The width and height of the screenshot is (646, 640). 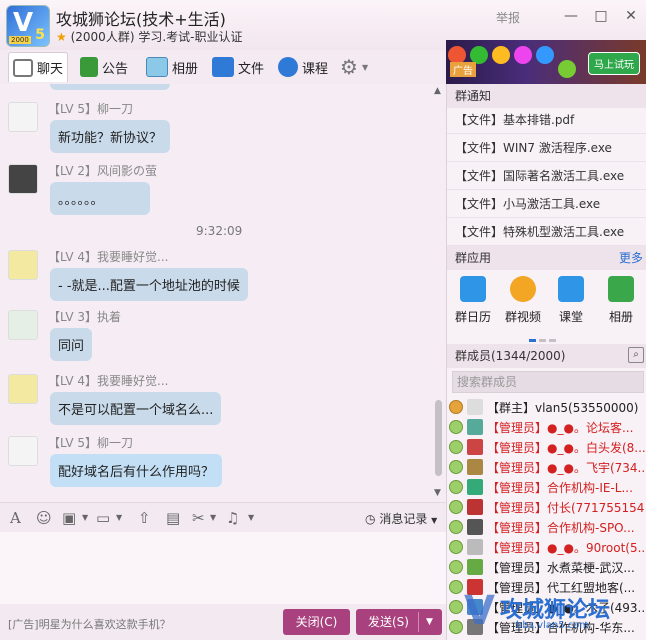 I want to click on tab-label: 公告, so click(x=115, y=69).